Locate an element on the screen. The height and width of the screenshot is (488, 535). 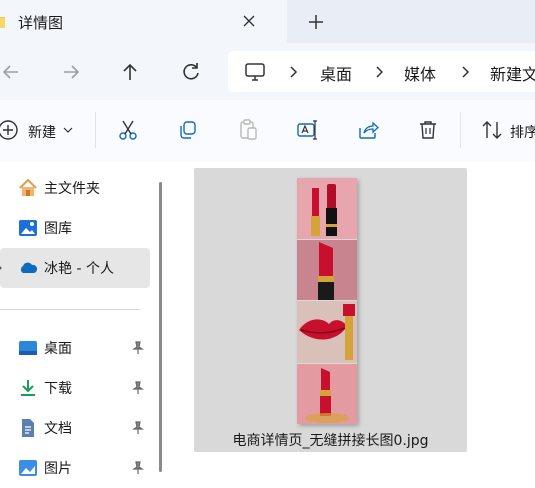
breadcrumb-media: 媒体 is located at coordinates (420, 73).